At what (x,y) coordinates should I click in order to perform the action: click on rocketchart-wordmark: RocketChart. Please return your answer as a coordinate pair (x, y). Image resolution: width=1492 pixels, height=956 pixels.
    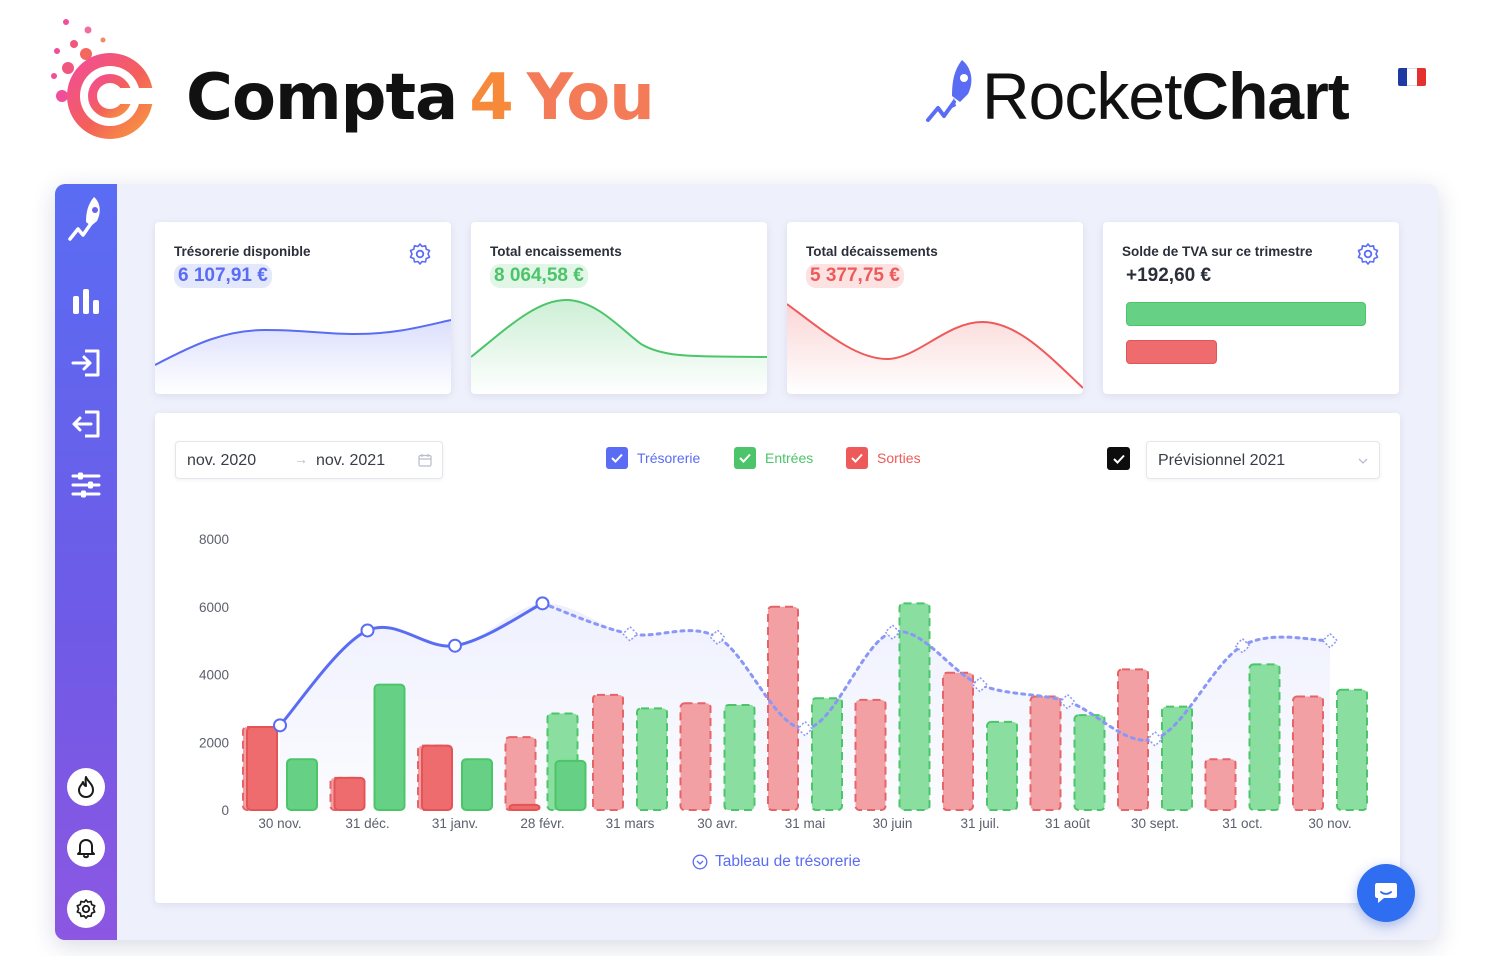
    Looking at the image, I should click on (1166, 96).